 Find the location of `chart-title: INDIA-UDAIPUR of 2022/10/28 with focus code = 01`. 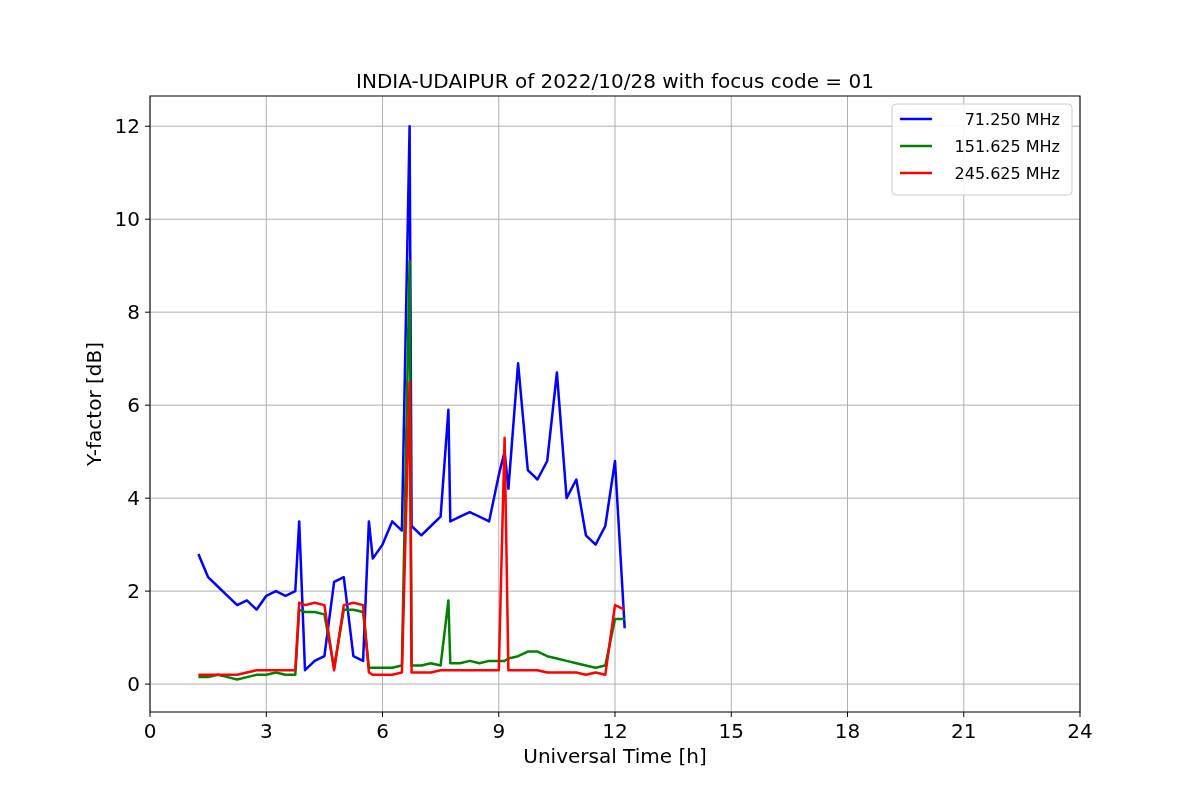

chart-title: INDIA-UDAIPUR of 2022/10/28 with focus code = 01 is located at coordinates (615, 81).